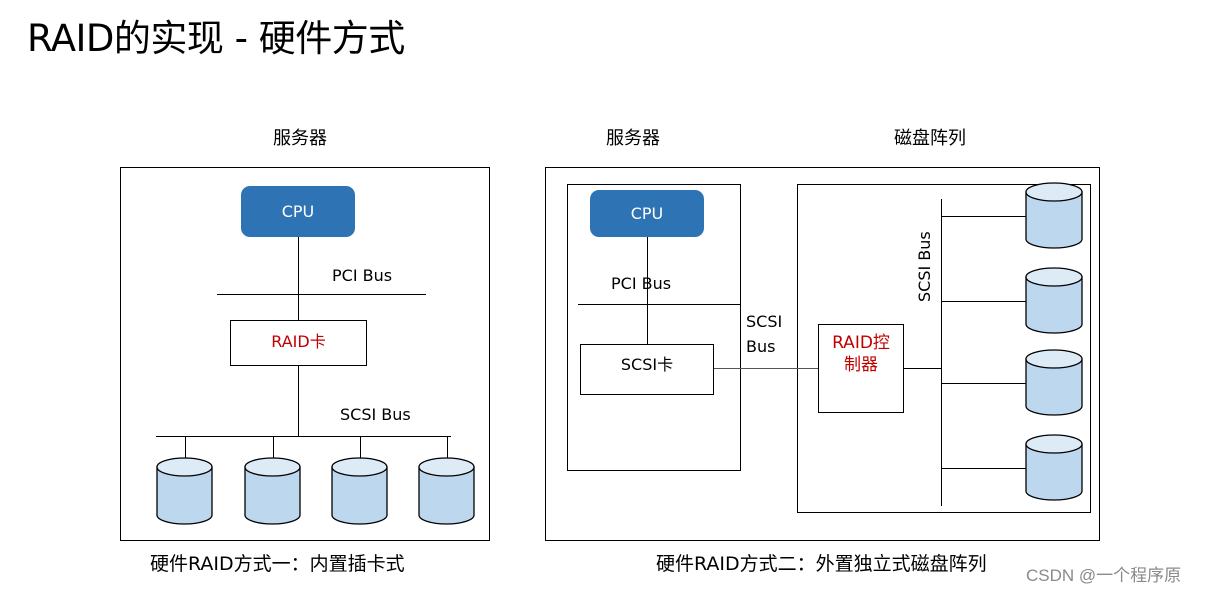 The height and width of the screenshot is (590, 1212). I want to click on disk-4-icon, so click(446, 491).